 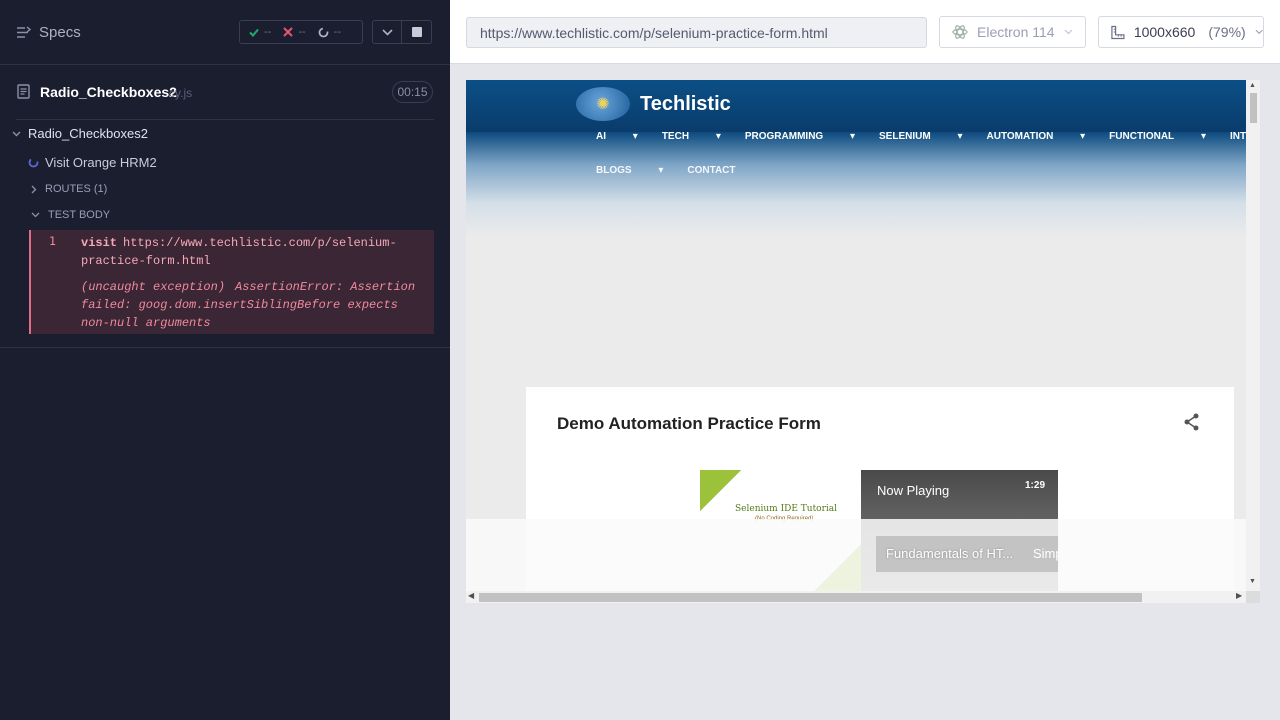 I want to click on document-icon, so click(x=23, y=91).